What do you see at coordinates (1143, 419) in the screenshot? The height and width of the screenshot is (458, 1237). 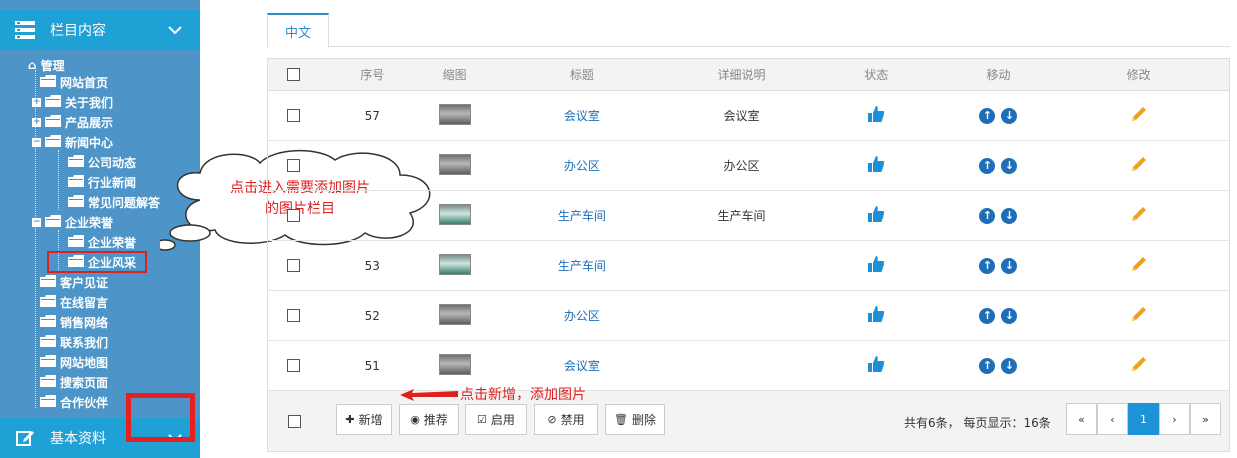 I see `page-current-button: 1` at bounding box center [1143, 419].